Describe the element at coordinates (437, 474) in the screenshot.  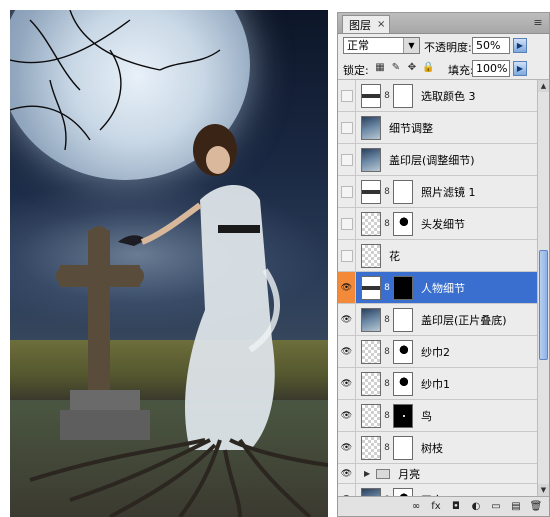
I see `layer-row: 👁 ▶ 月亮` at that location.